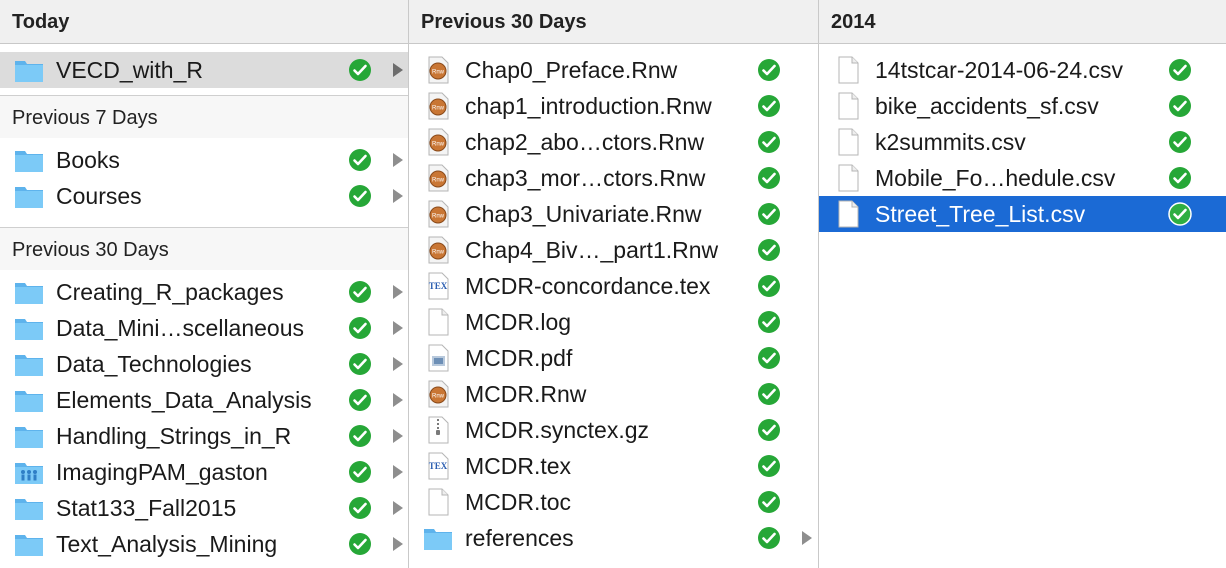  What do you see at coordinates (613, 394) in the screenshot?
I see `file-row: Rnw MCDR.Rnw` at bounding box center [613, 394].